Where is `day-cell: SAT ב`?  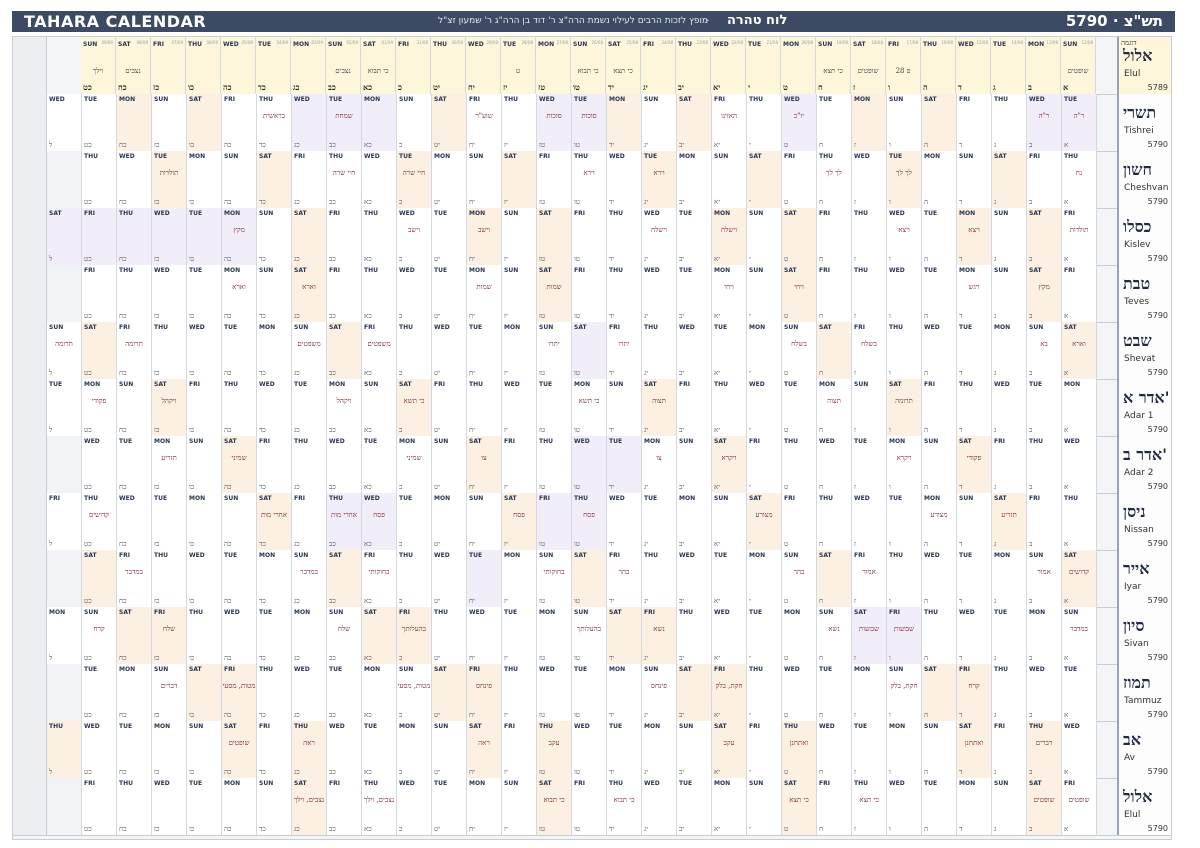
day-cell: SAT ב is located at coordinates (1044, 236).